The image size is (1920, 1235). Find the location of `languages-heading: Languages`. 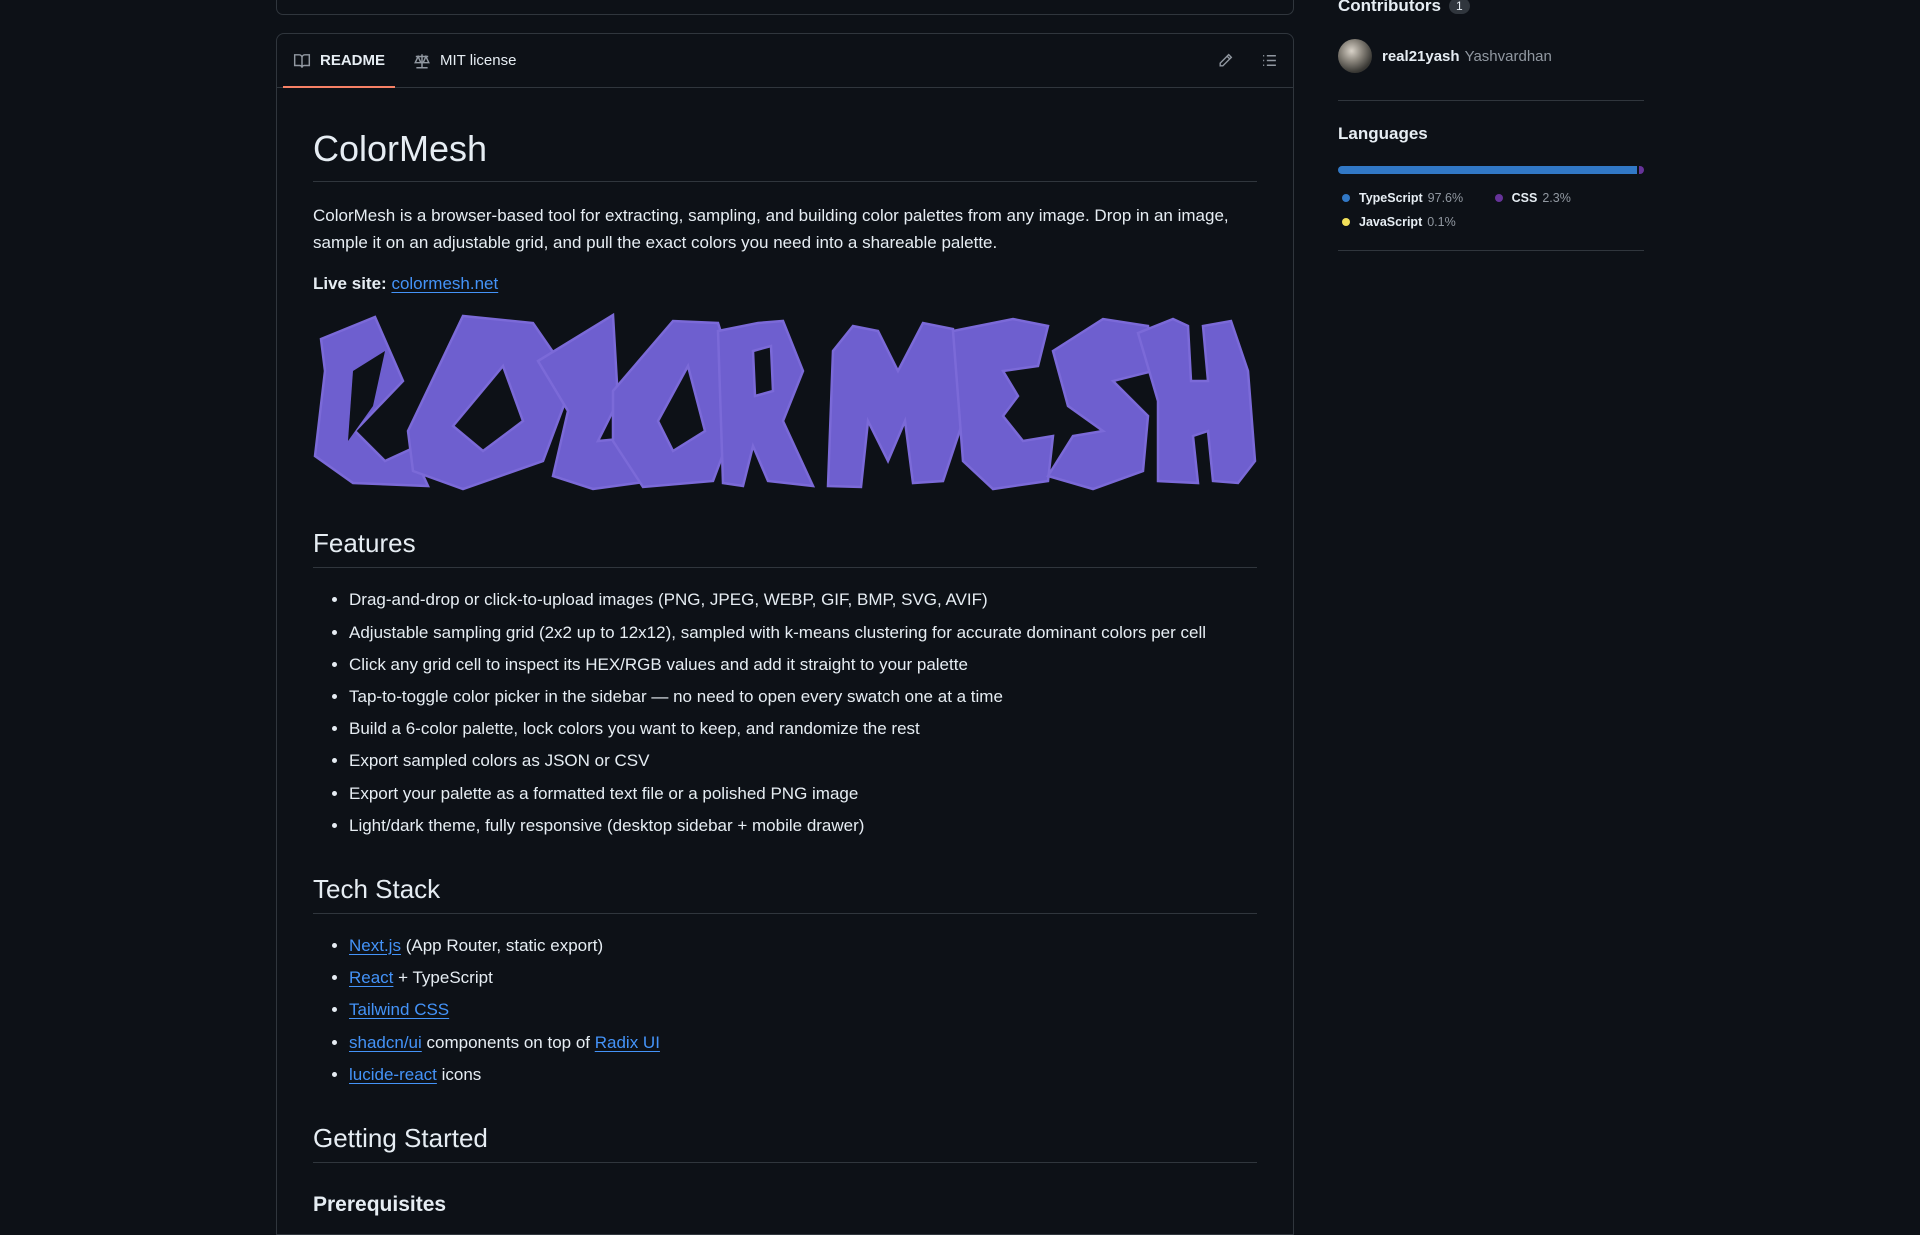

languages-heading: Languages is located at coordinates (1383, 133).